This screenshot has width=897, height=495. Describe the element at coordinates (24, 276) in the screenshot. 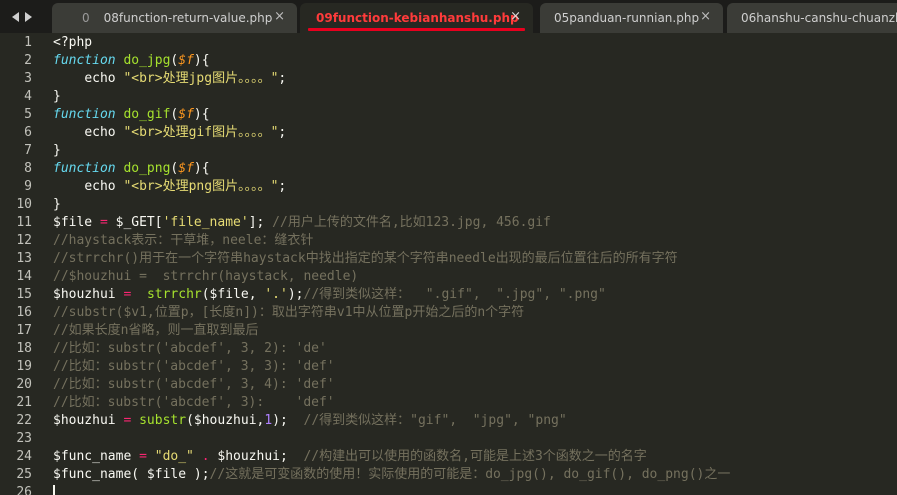

I see `line-number: 14` at that location.